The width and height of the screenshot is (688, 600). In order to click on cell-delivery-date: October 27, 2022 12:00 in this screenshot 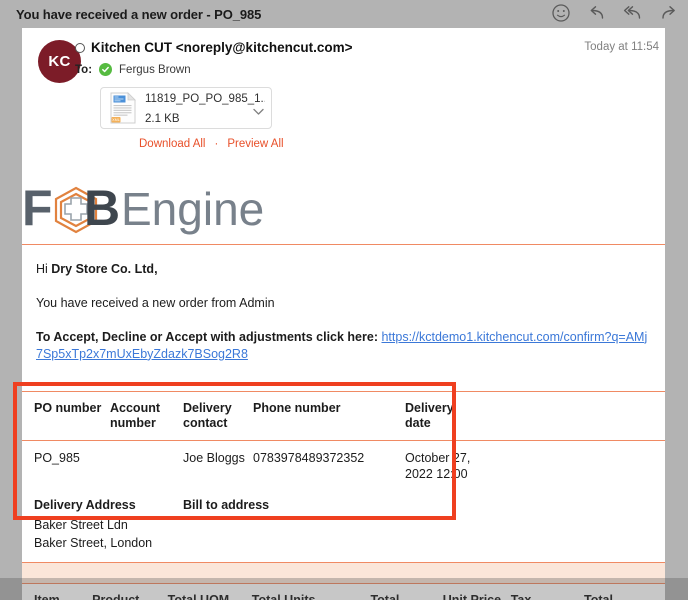, I will do `click(438, 466)`.